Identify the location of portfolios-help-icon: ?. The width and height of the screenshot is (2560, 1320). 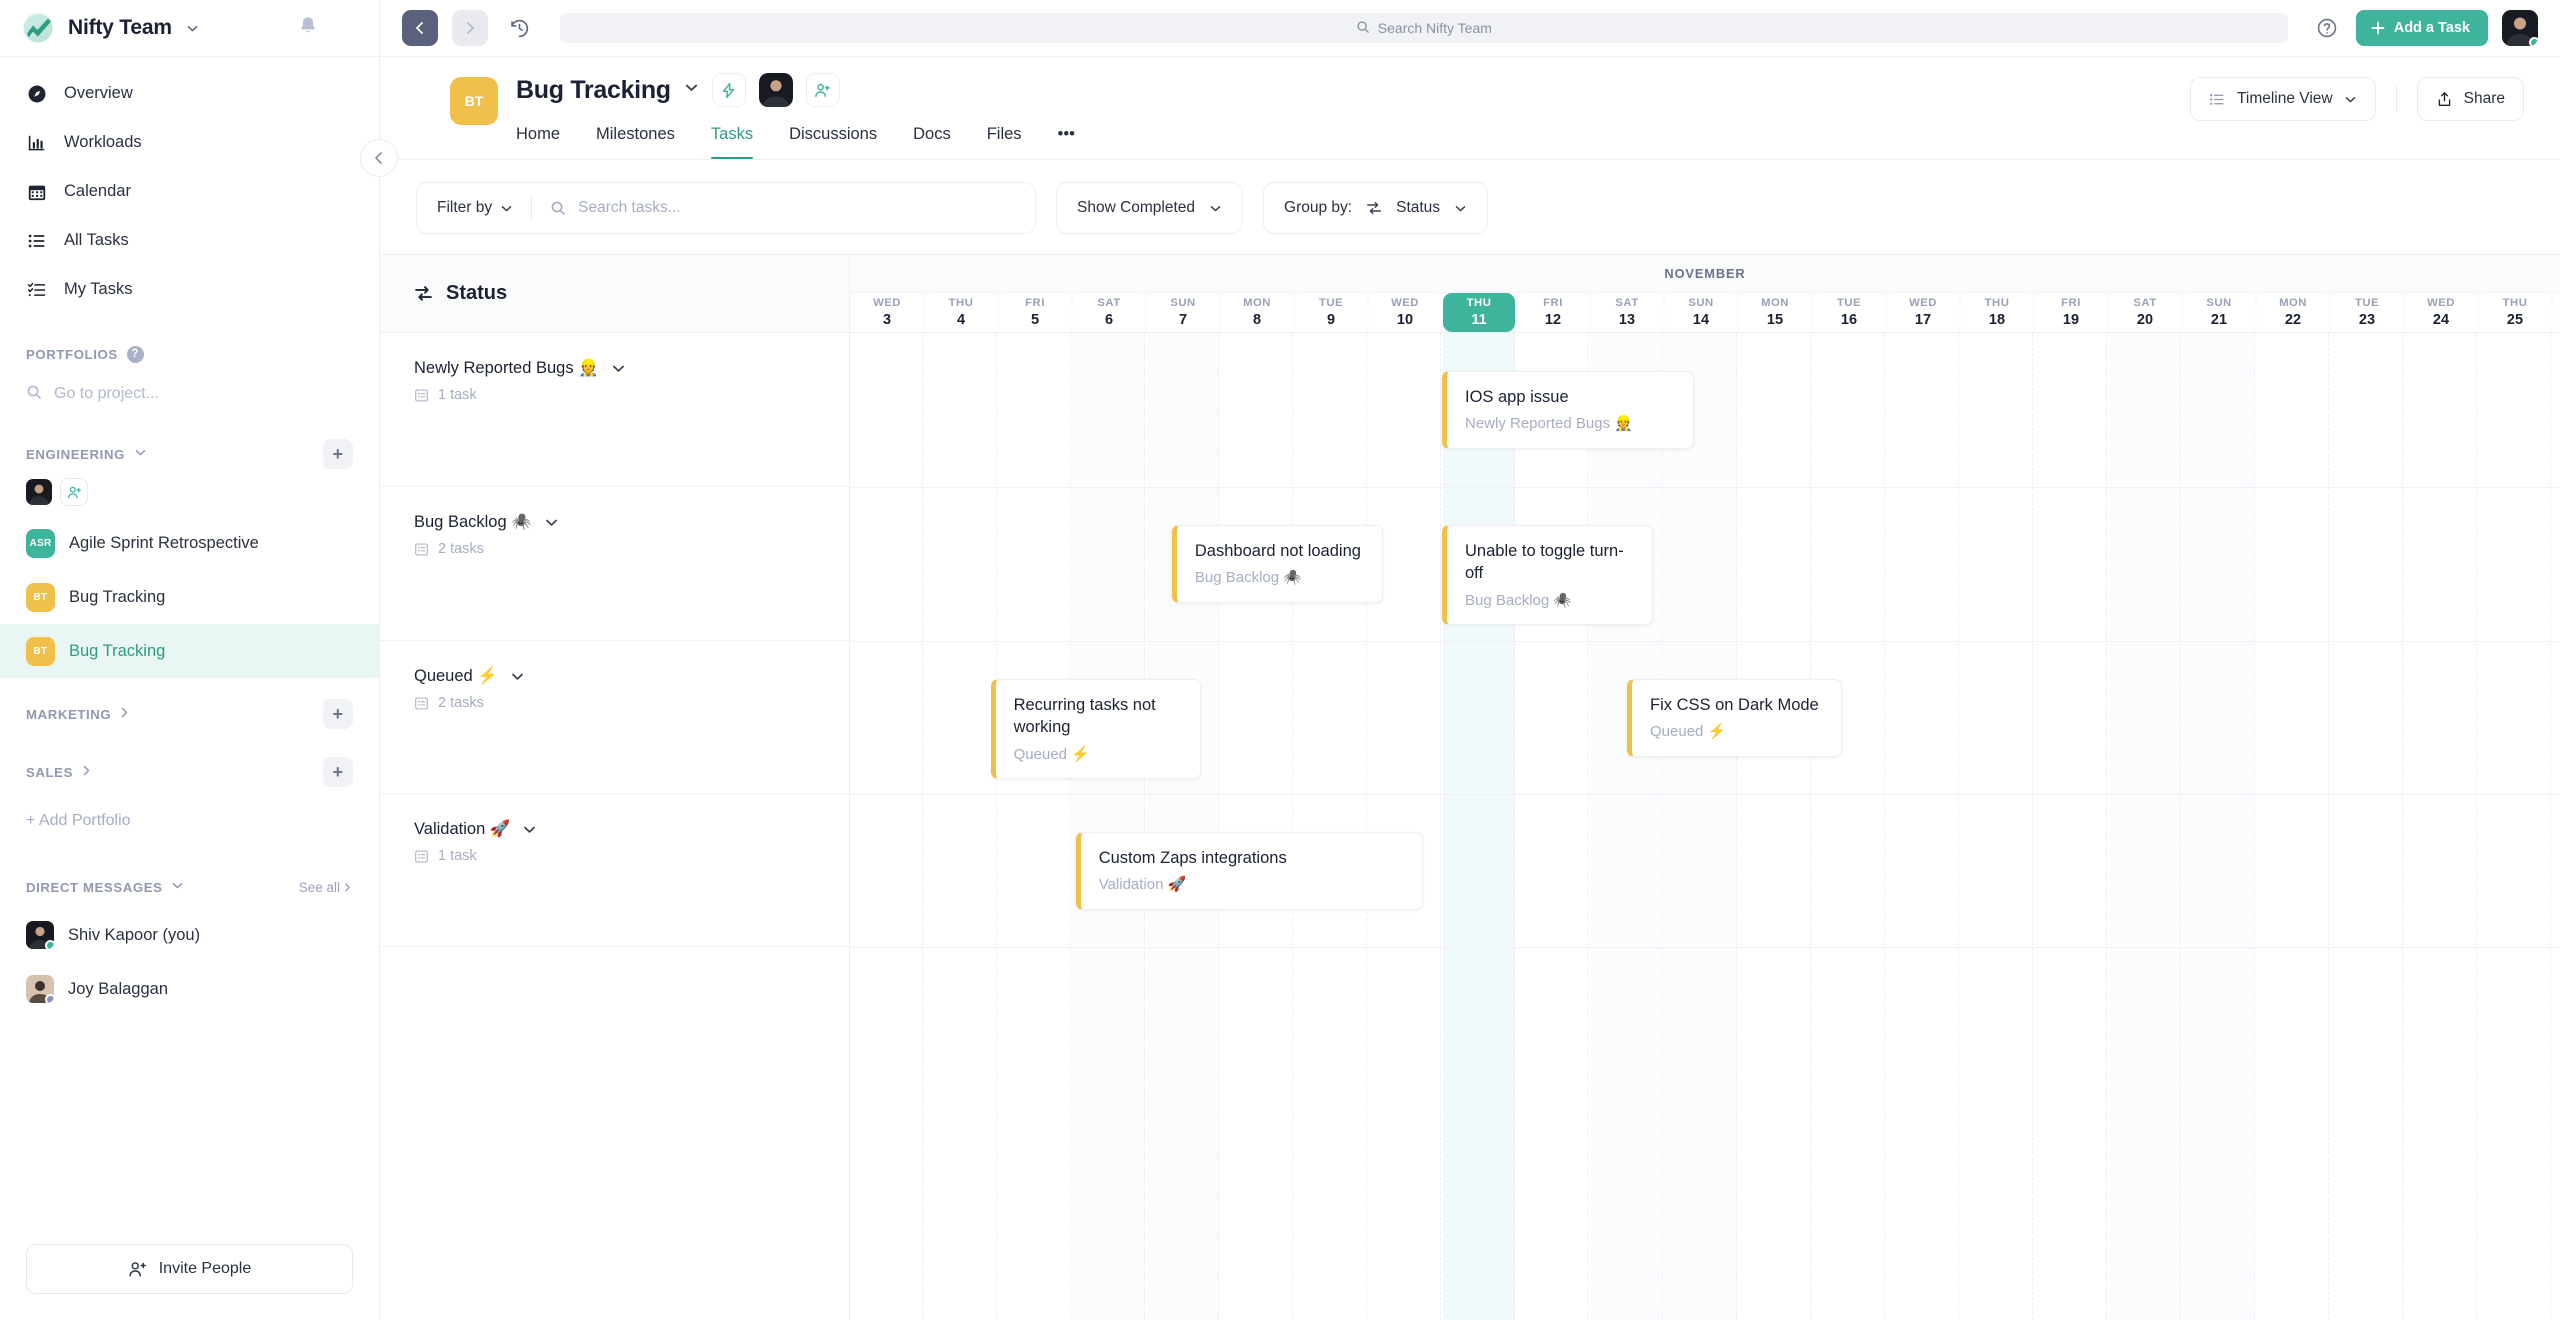
(135, 354).